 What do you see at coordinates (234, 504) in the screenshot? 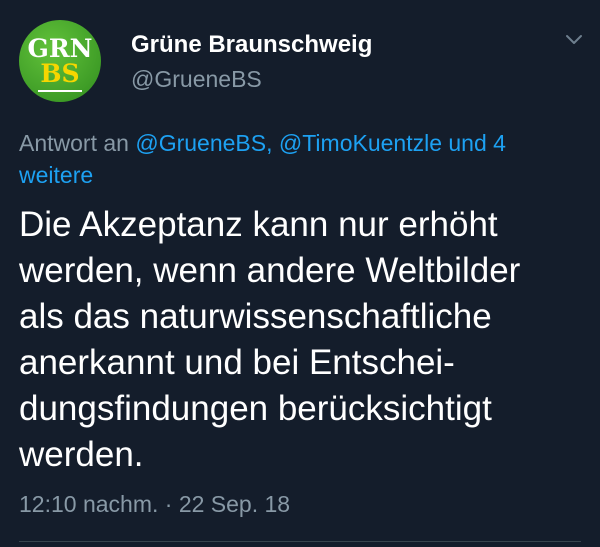
I see `tweet-date: 22 Sep. 18` at bounding box center [234, 504].